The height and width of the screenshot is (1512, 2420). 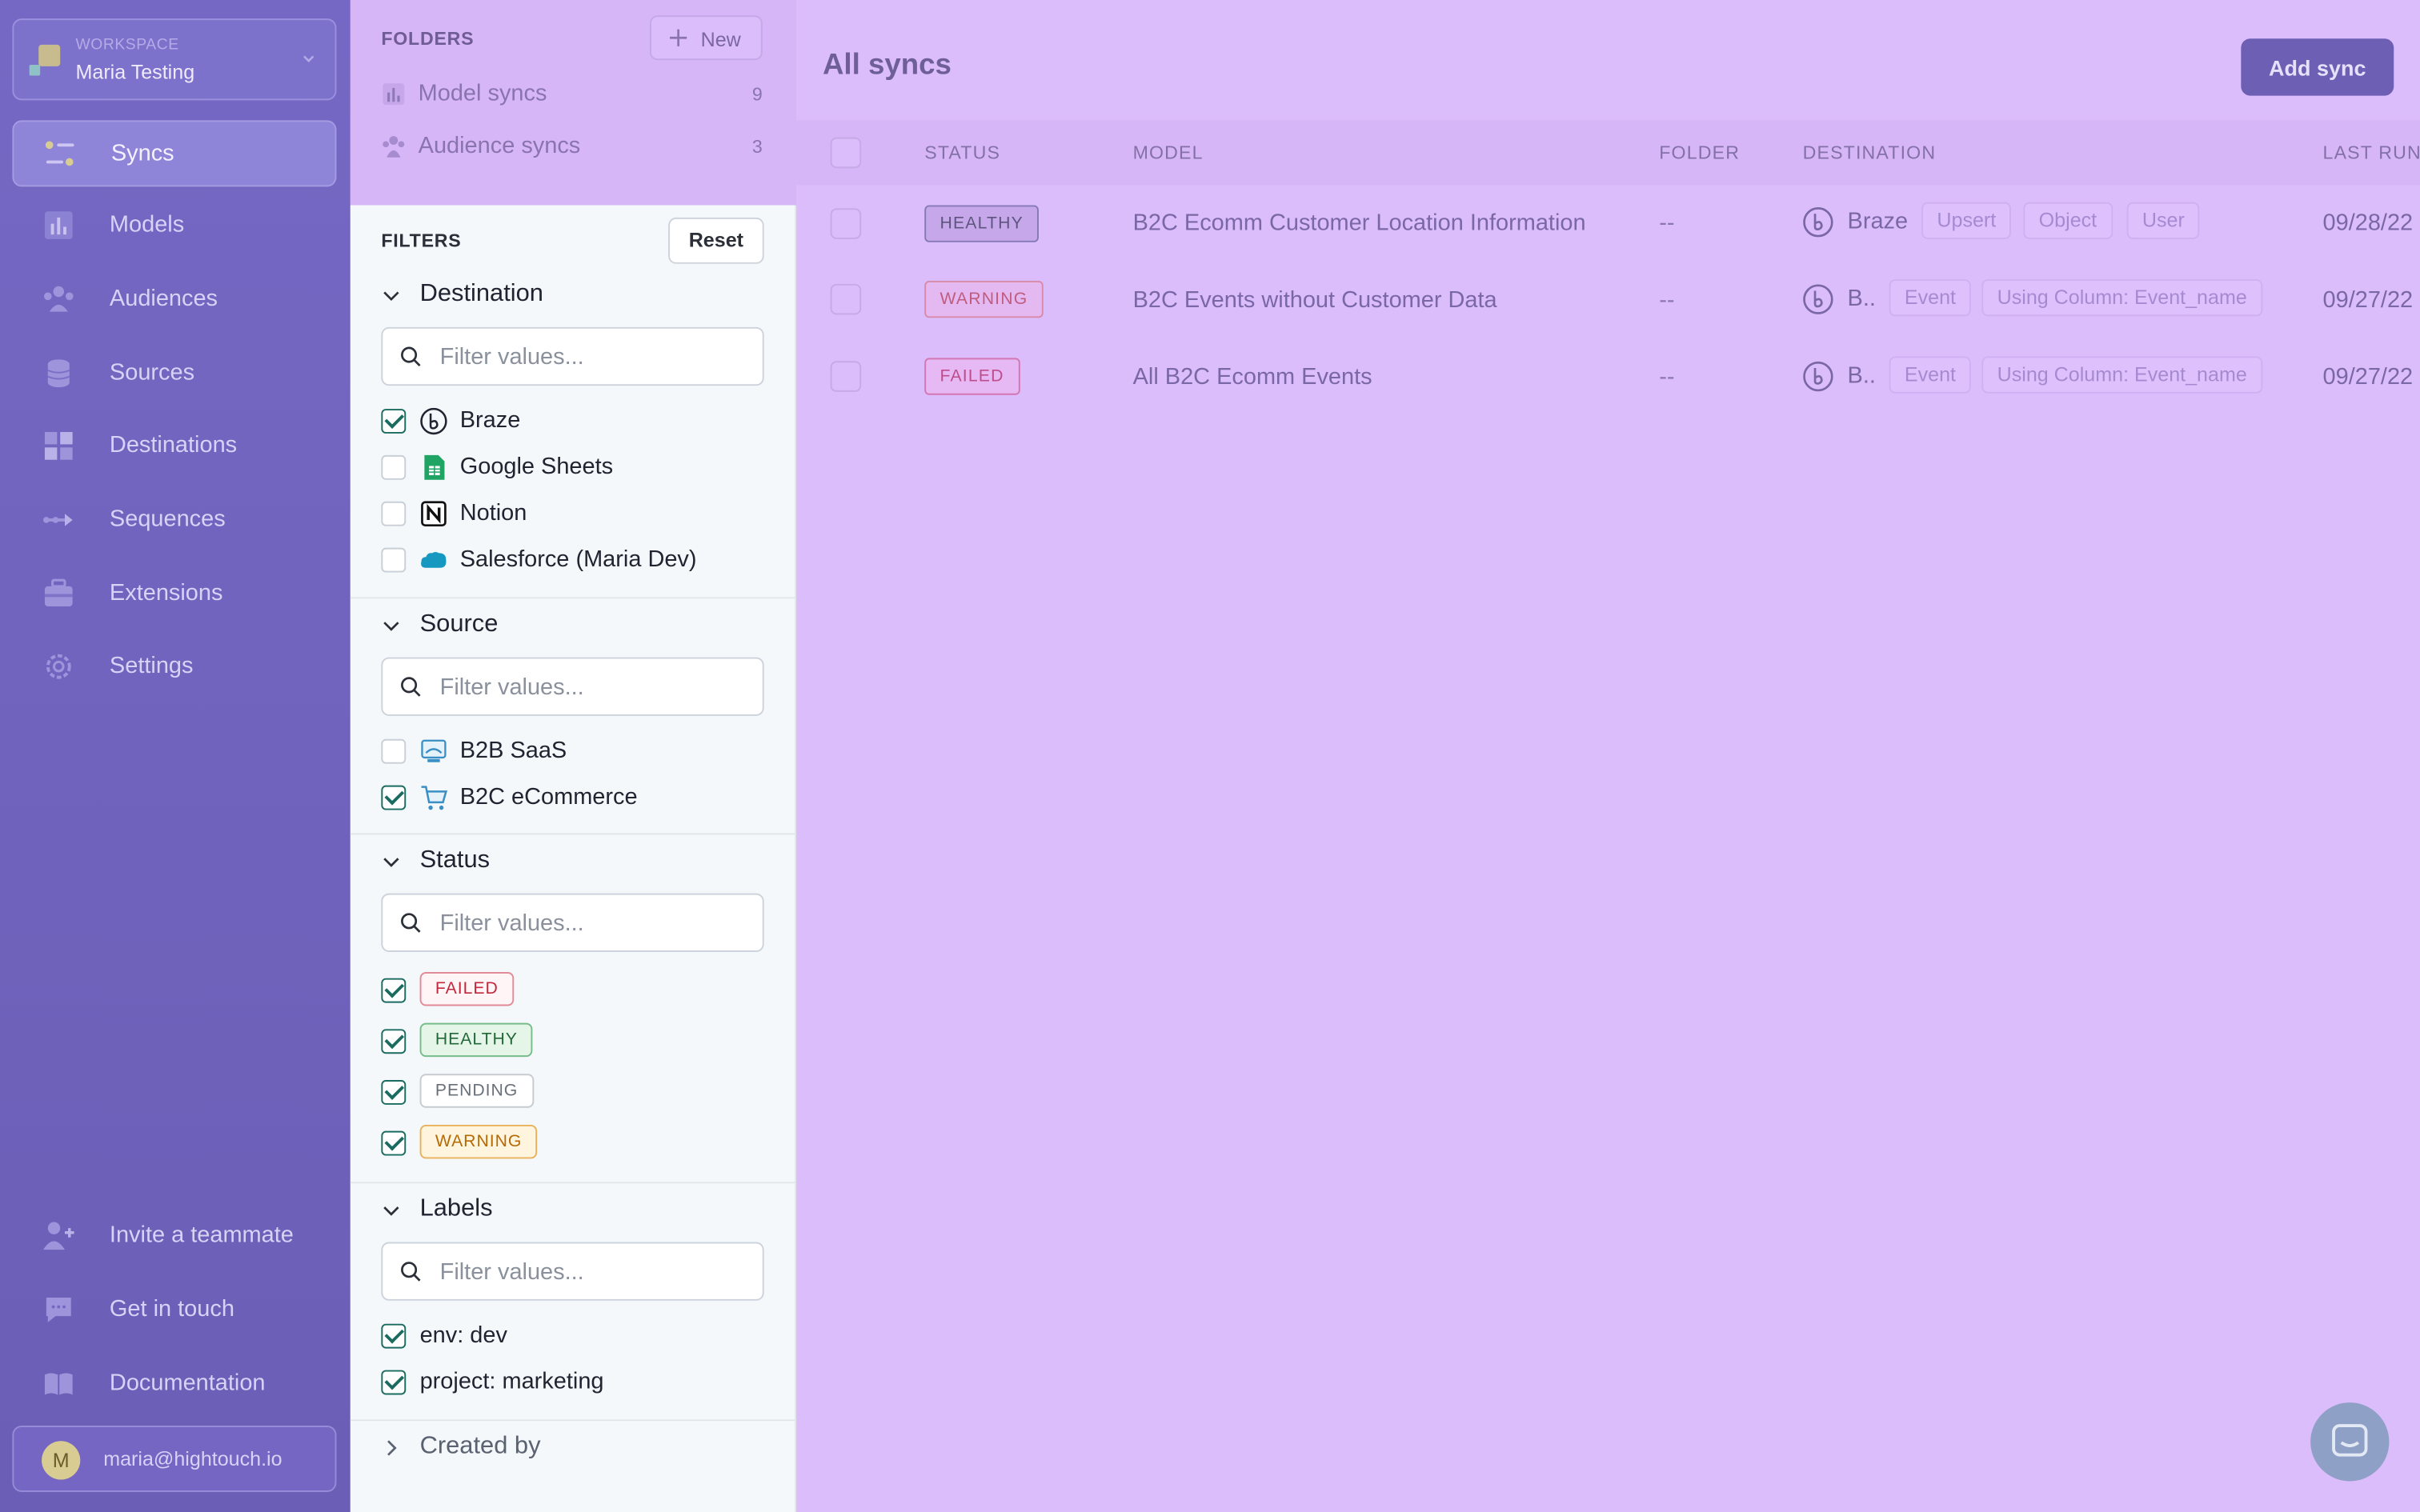 What do you see at coordinates (174, 447) in the screenshot?
I see `nav-item-destinations: Destinations` at bounding box center [174, 447].